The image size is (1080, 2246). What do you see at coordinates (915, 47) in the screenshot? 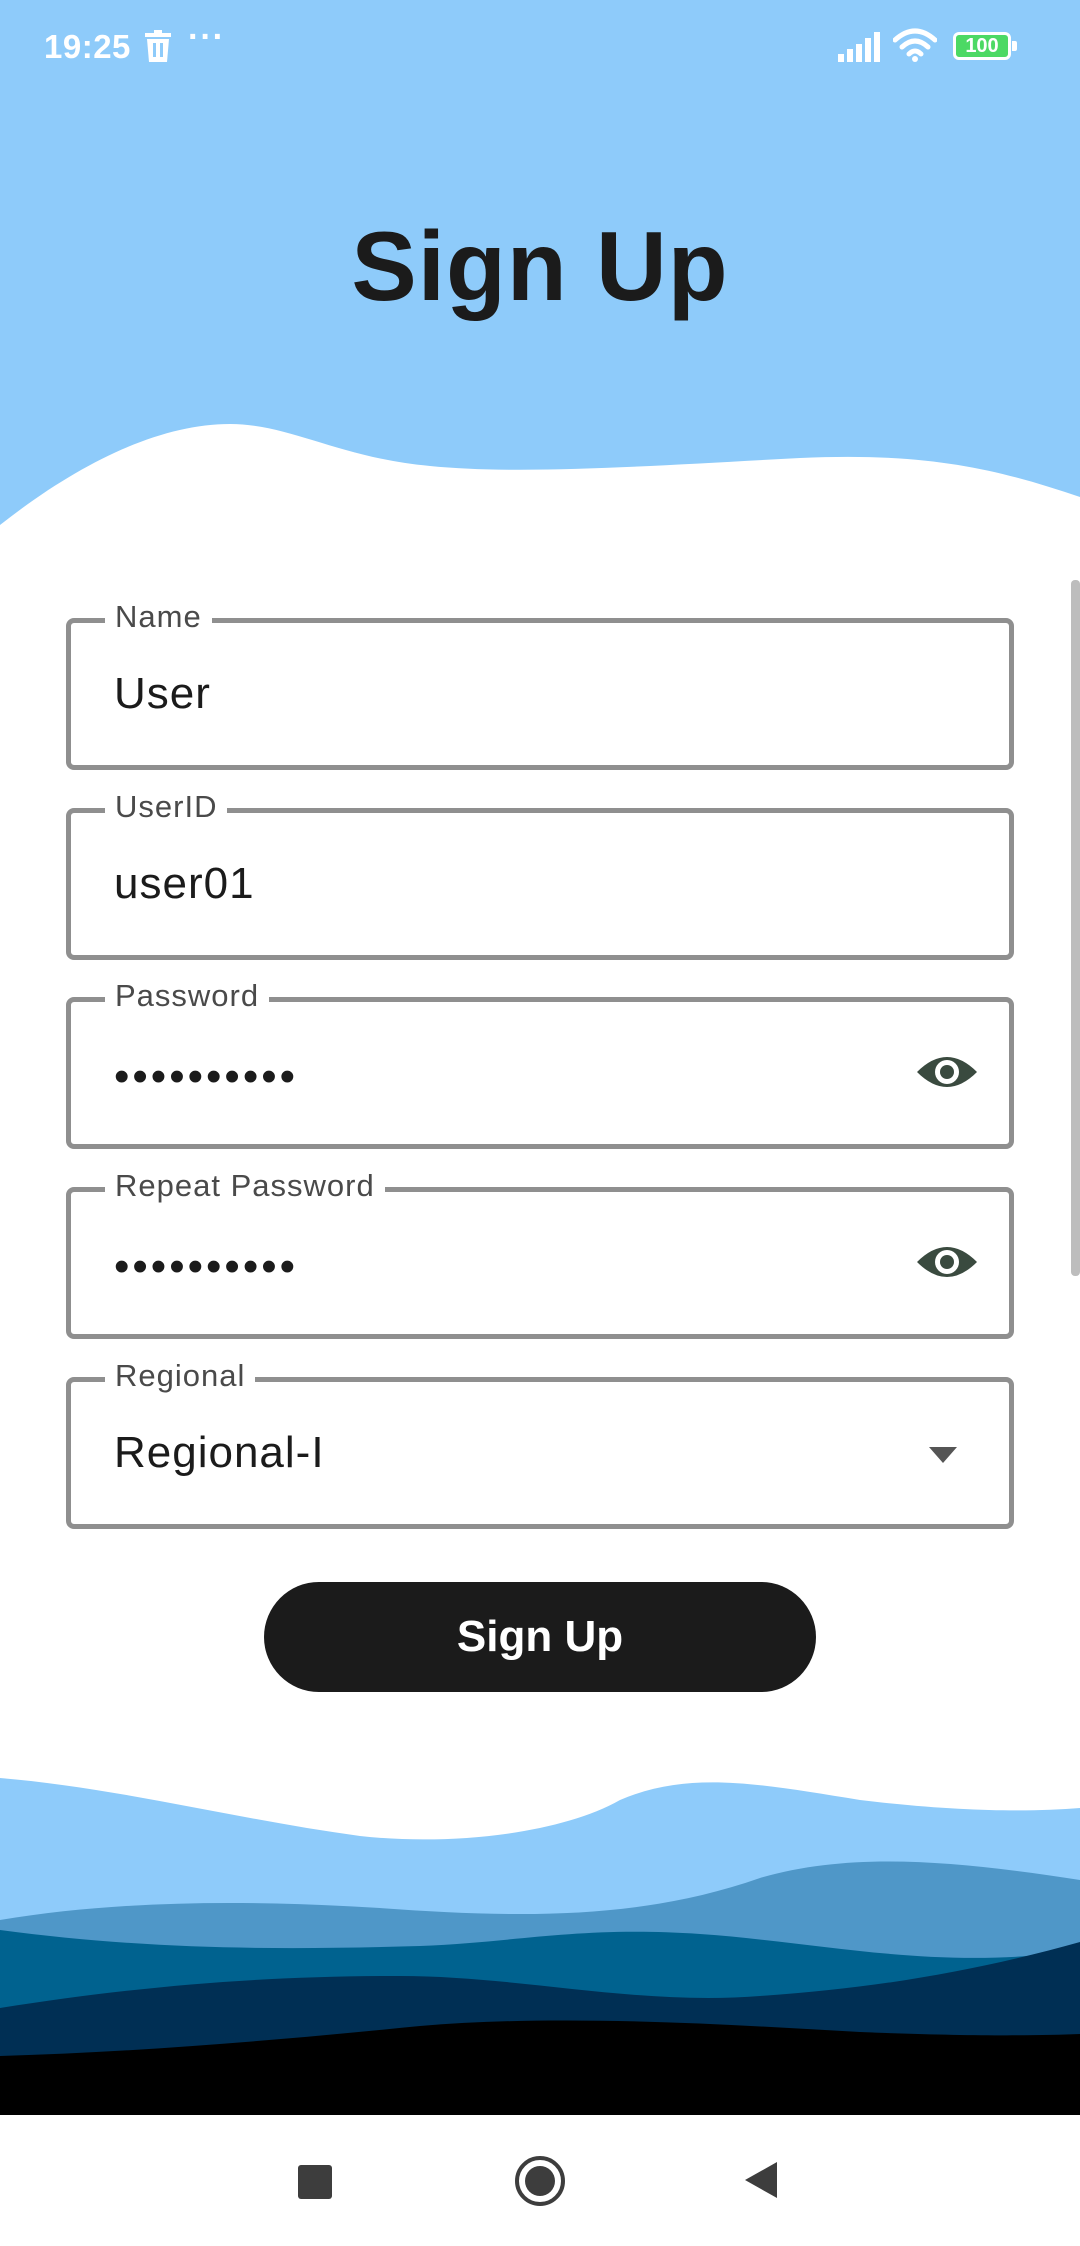
I see `wifi-icon` at bounding box center [915, 47].